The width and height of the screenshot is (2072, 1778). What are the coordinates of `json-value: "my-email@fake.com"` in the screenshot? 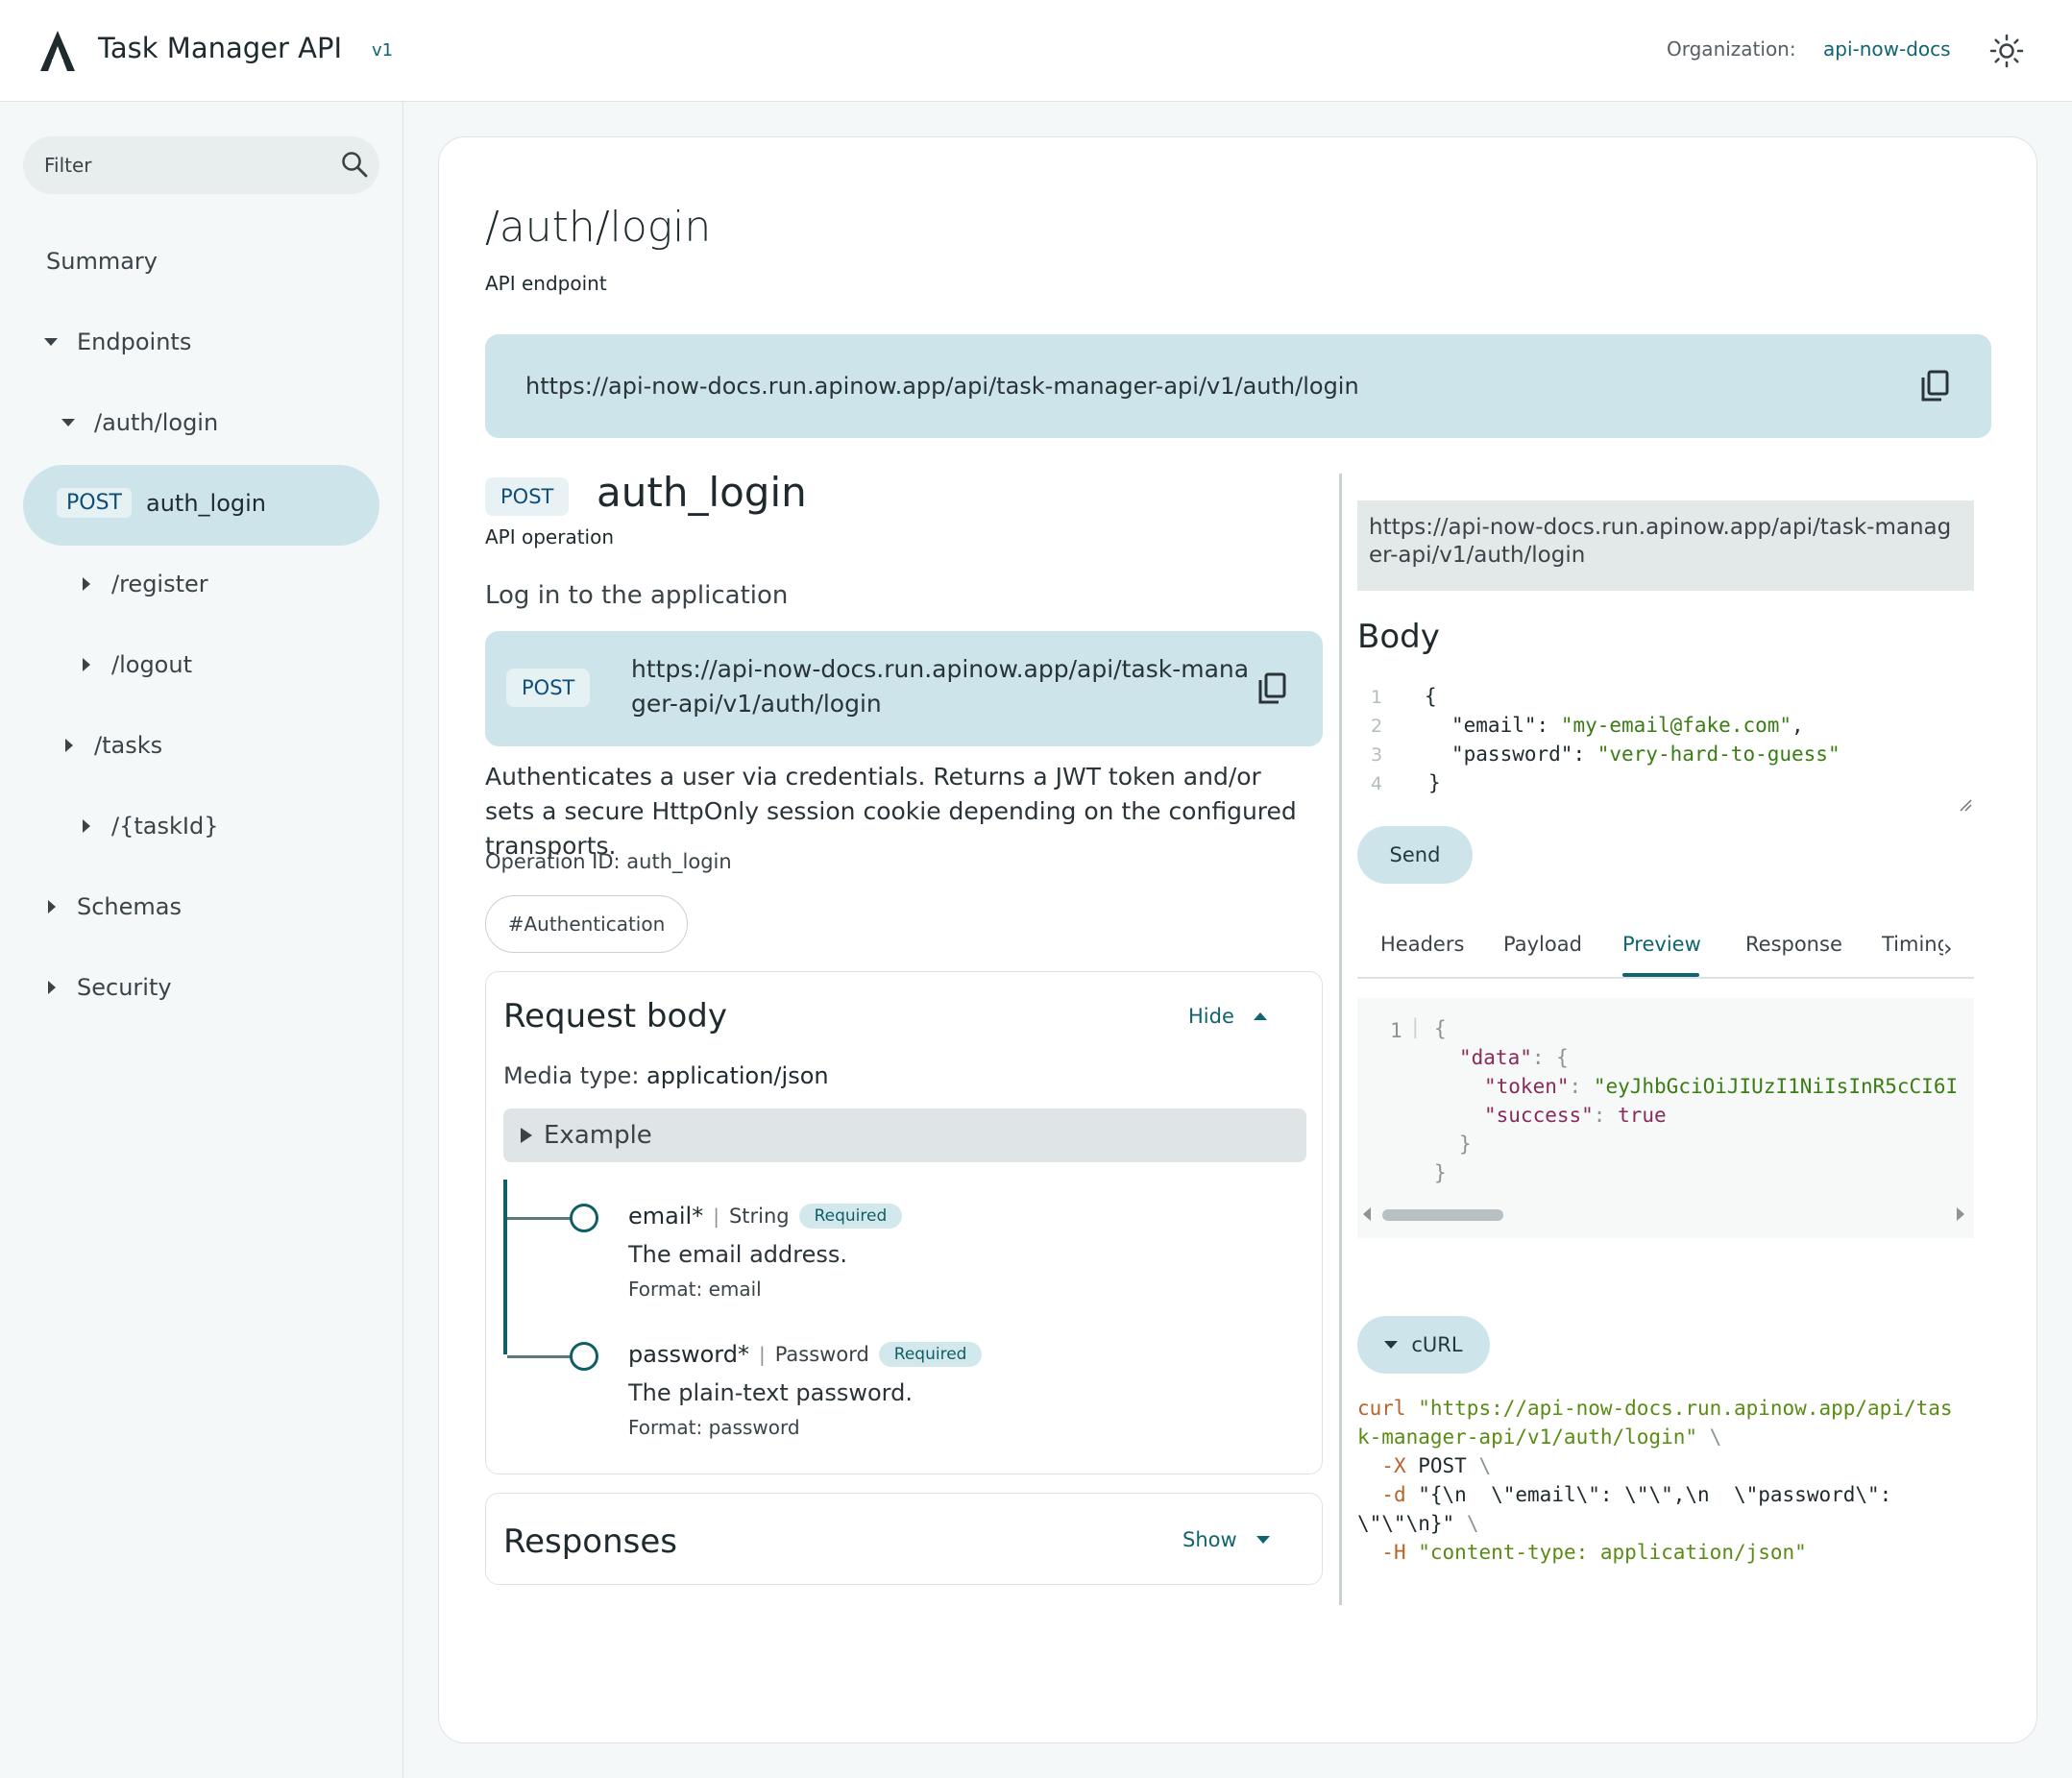 It's located at (1676, 725).